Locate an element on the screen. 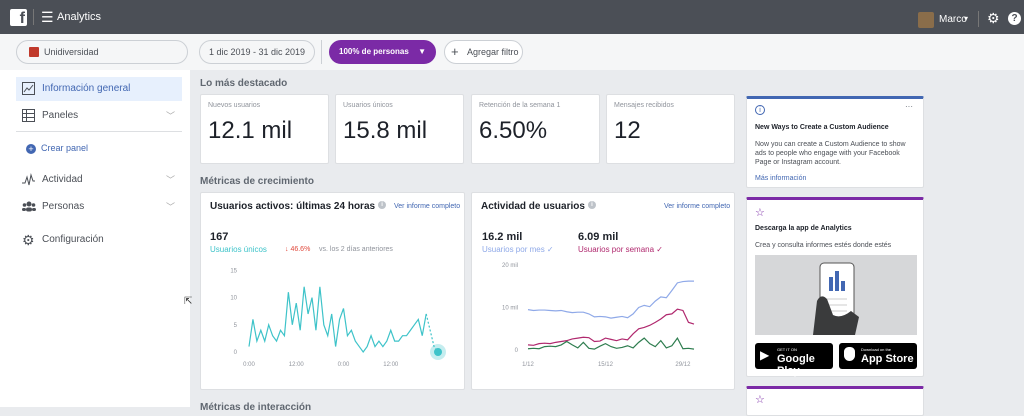  y-tick-label: 10 is located at coordinates (233, 299).